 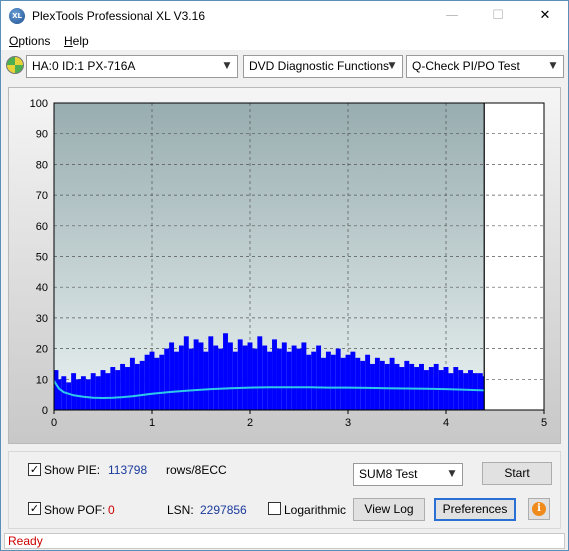 I want to click on close-button: ✕, so click(x=545, y=16).